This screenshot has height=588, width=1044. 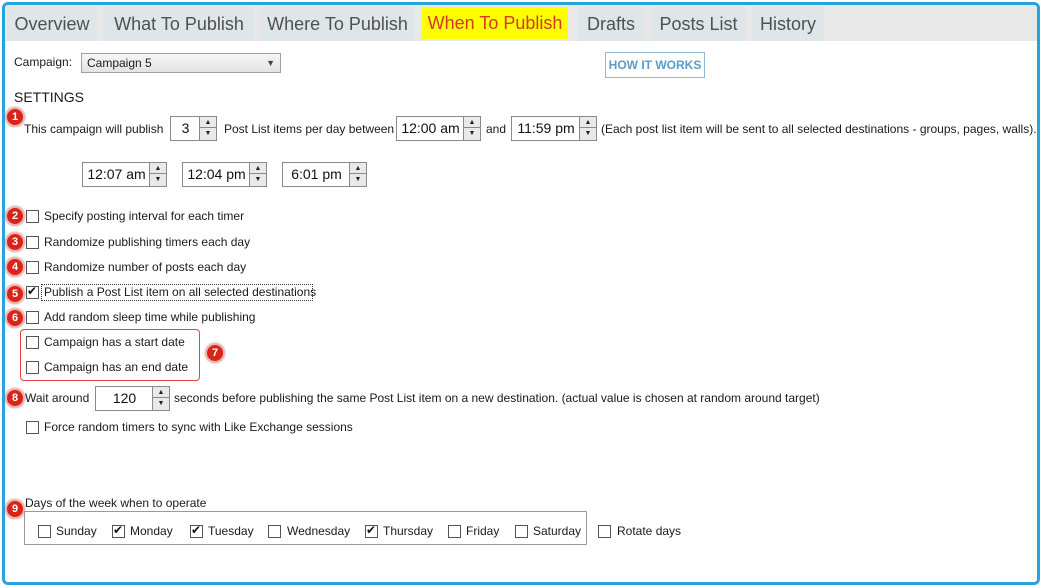 I want to click on step-badge-3: 3, so click(x=15, y=242).